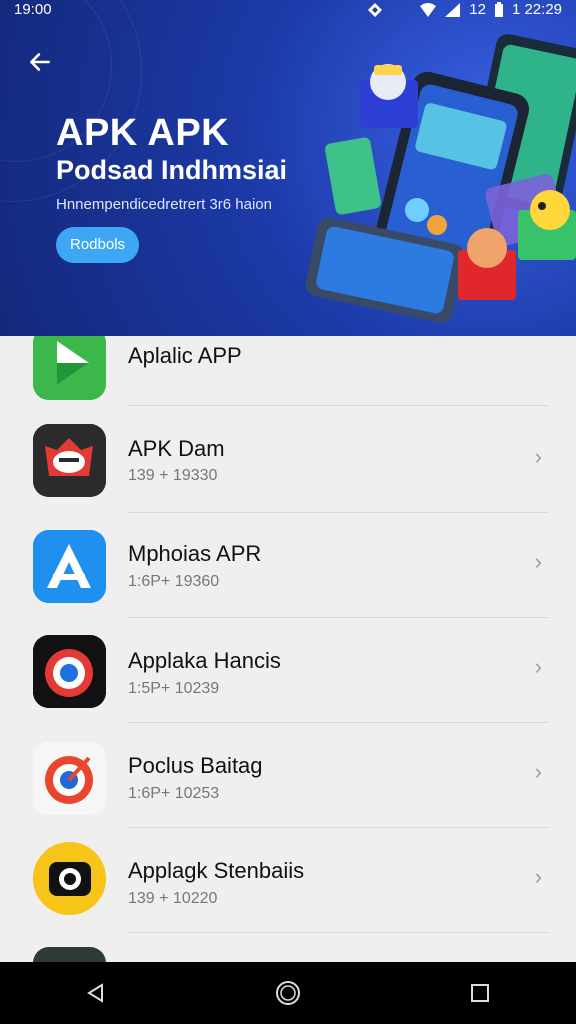 This screenshot has width=576, height=1024. I want to click on arrow-left-icon, so click(40, 62).